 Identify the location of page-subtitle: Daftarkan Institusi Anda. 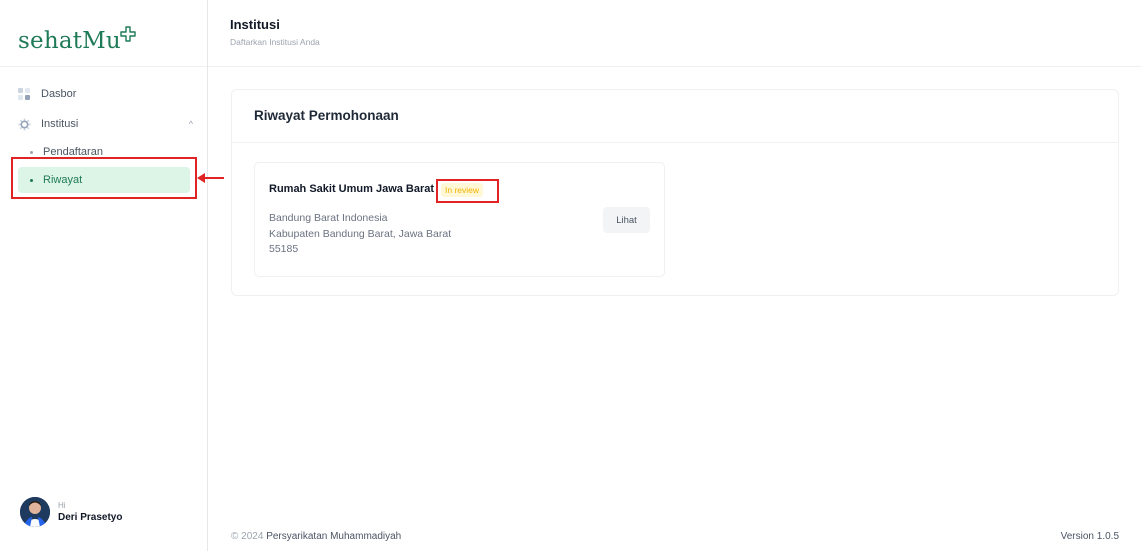
(275, 42).